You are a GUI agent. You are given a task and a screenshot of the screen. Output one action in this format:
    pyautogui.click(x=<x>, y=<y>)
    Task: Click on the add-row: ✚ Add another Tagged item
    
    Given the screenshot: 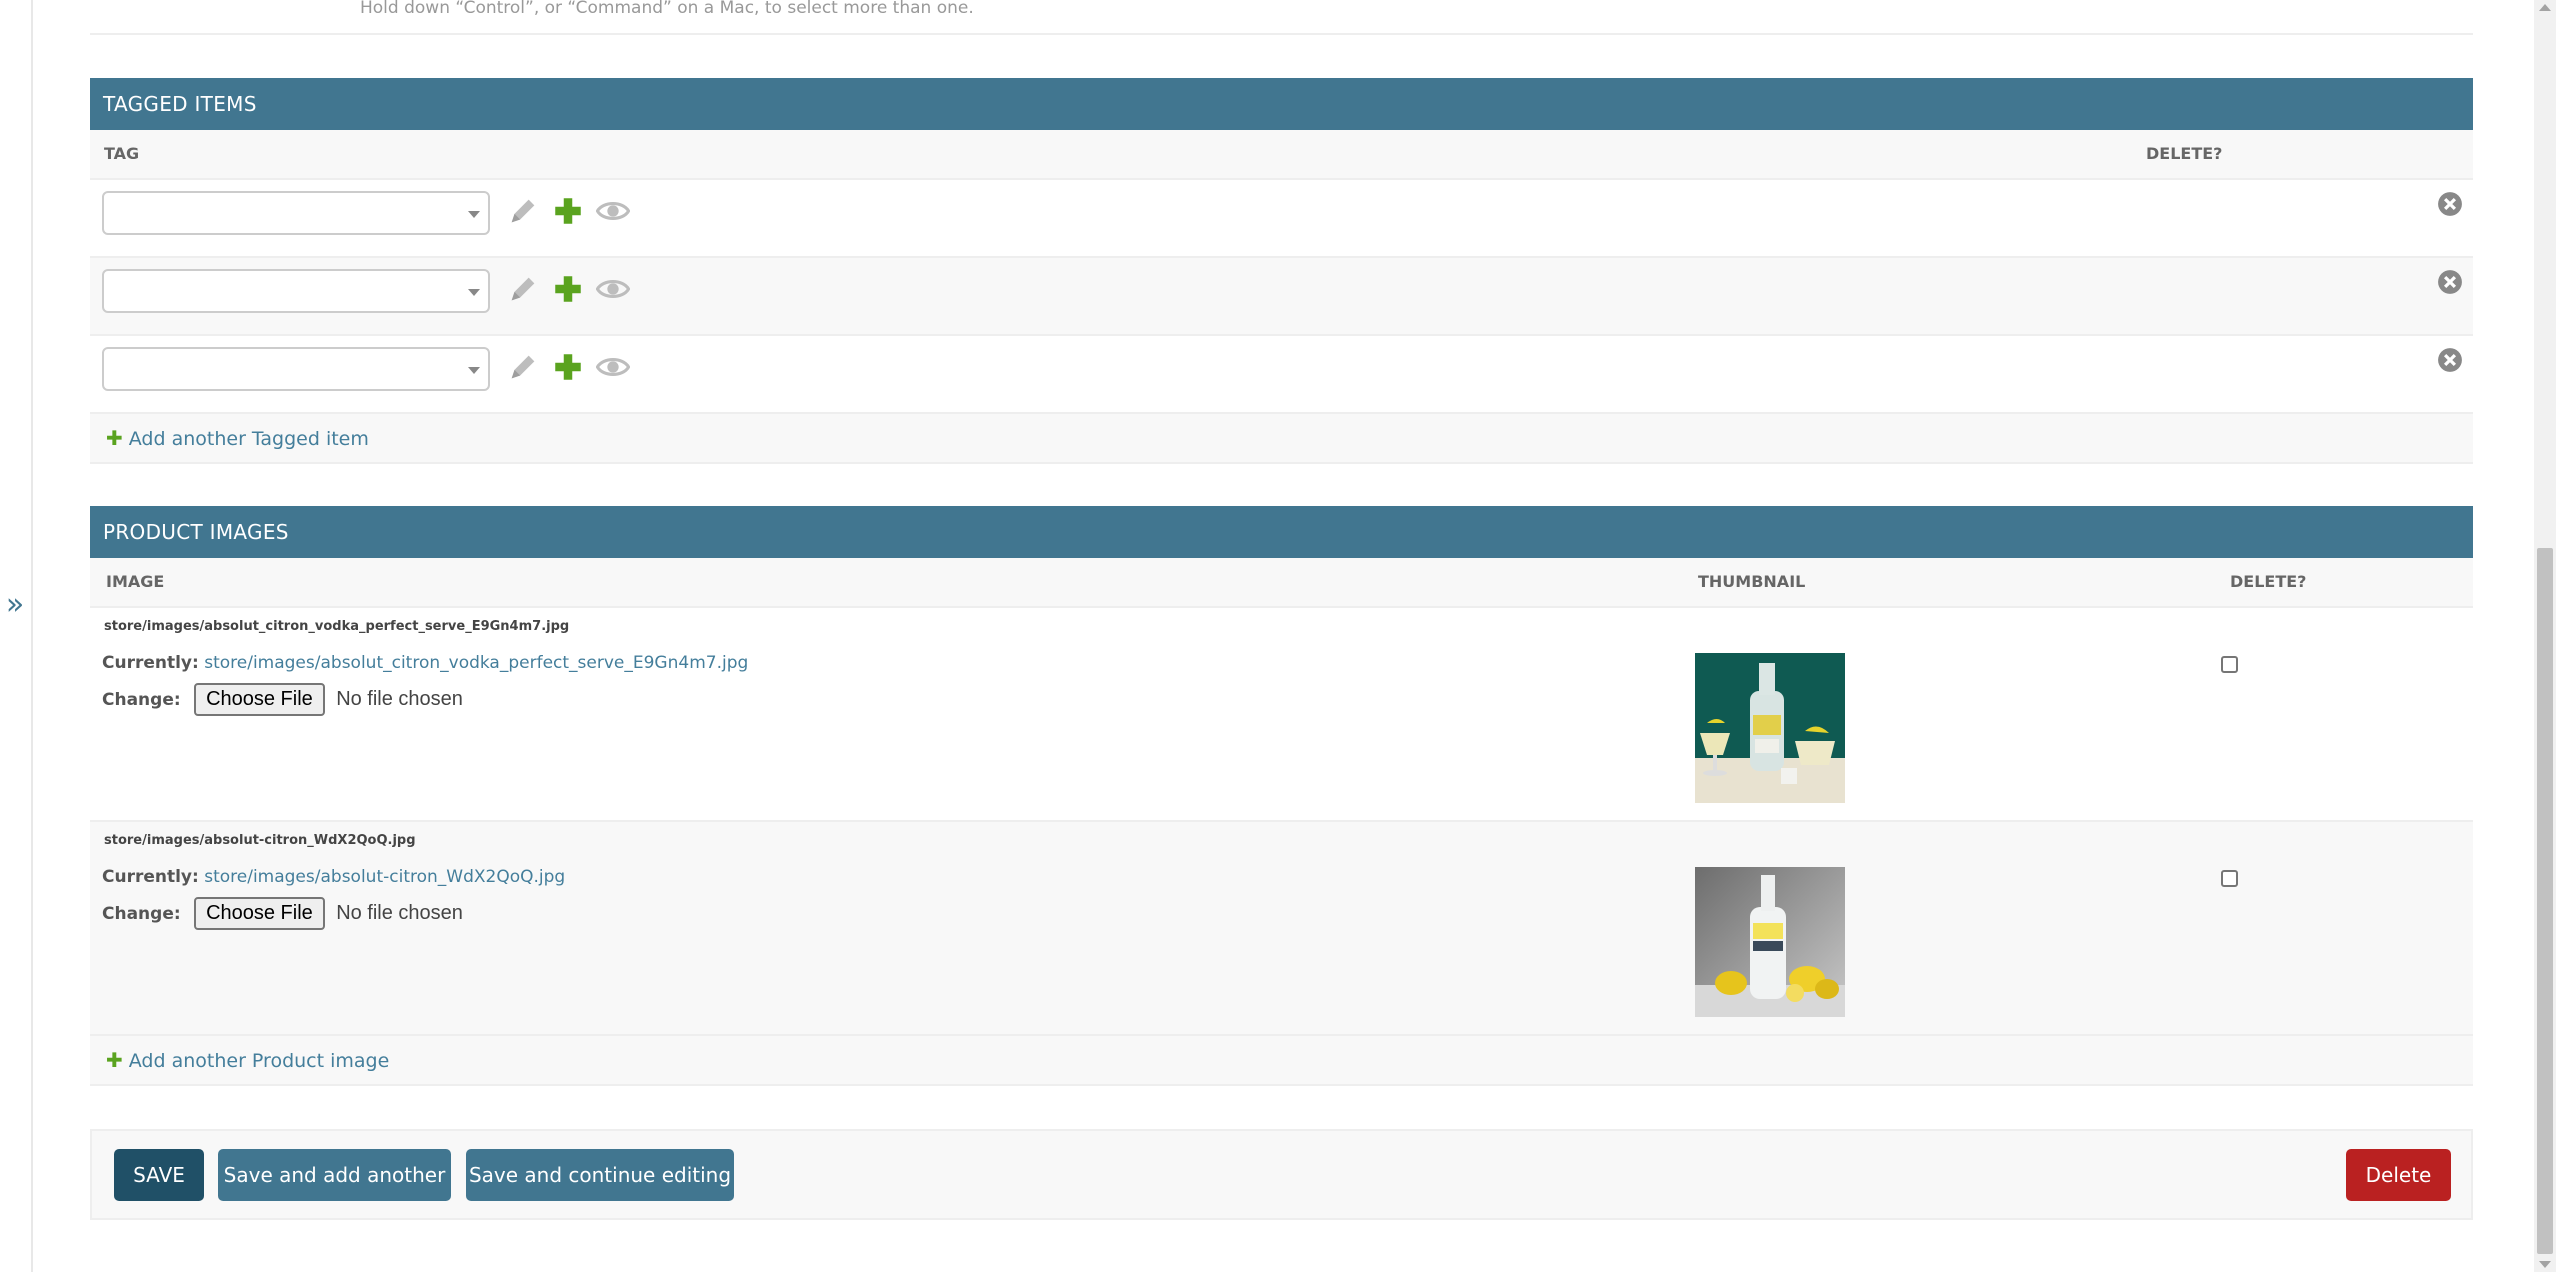 What is the action you would take?
    pyautogui.click(x=1281, y=439)
    